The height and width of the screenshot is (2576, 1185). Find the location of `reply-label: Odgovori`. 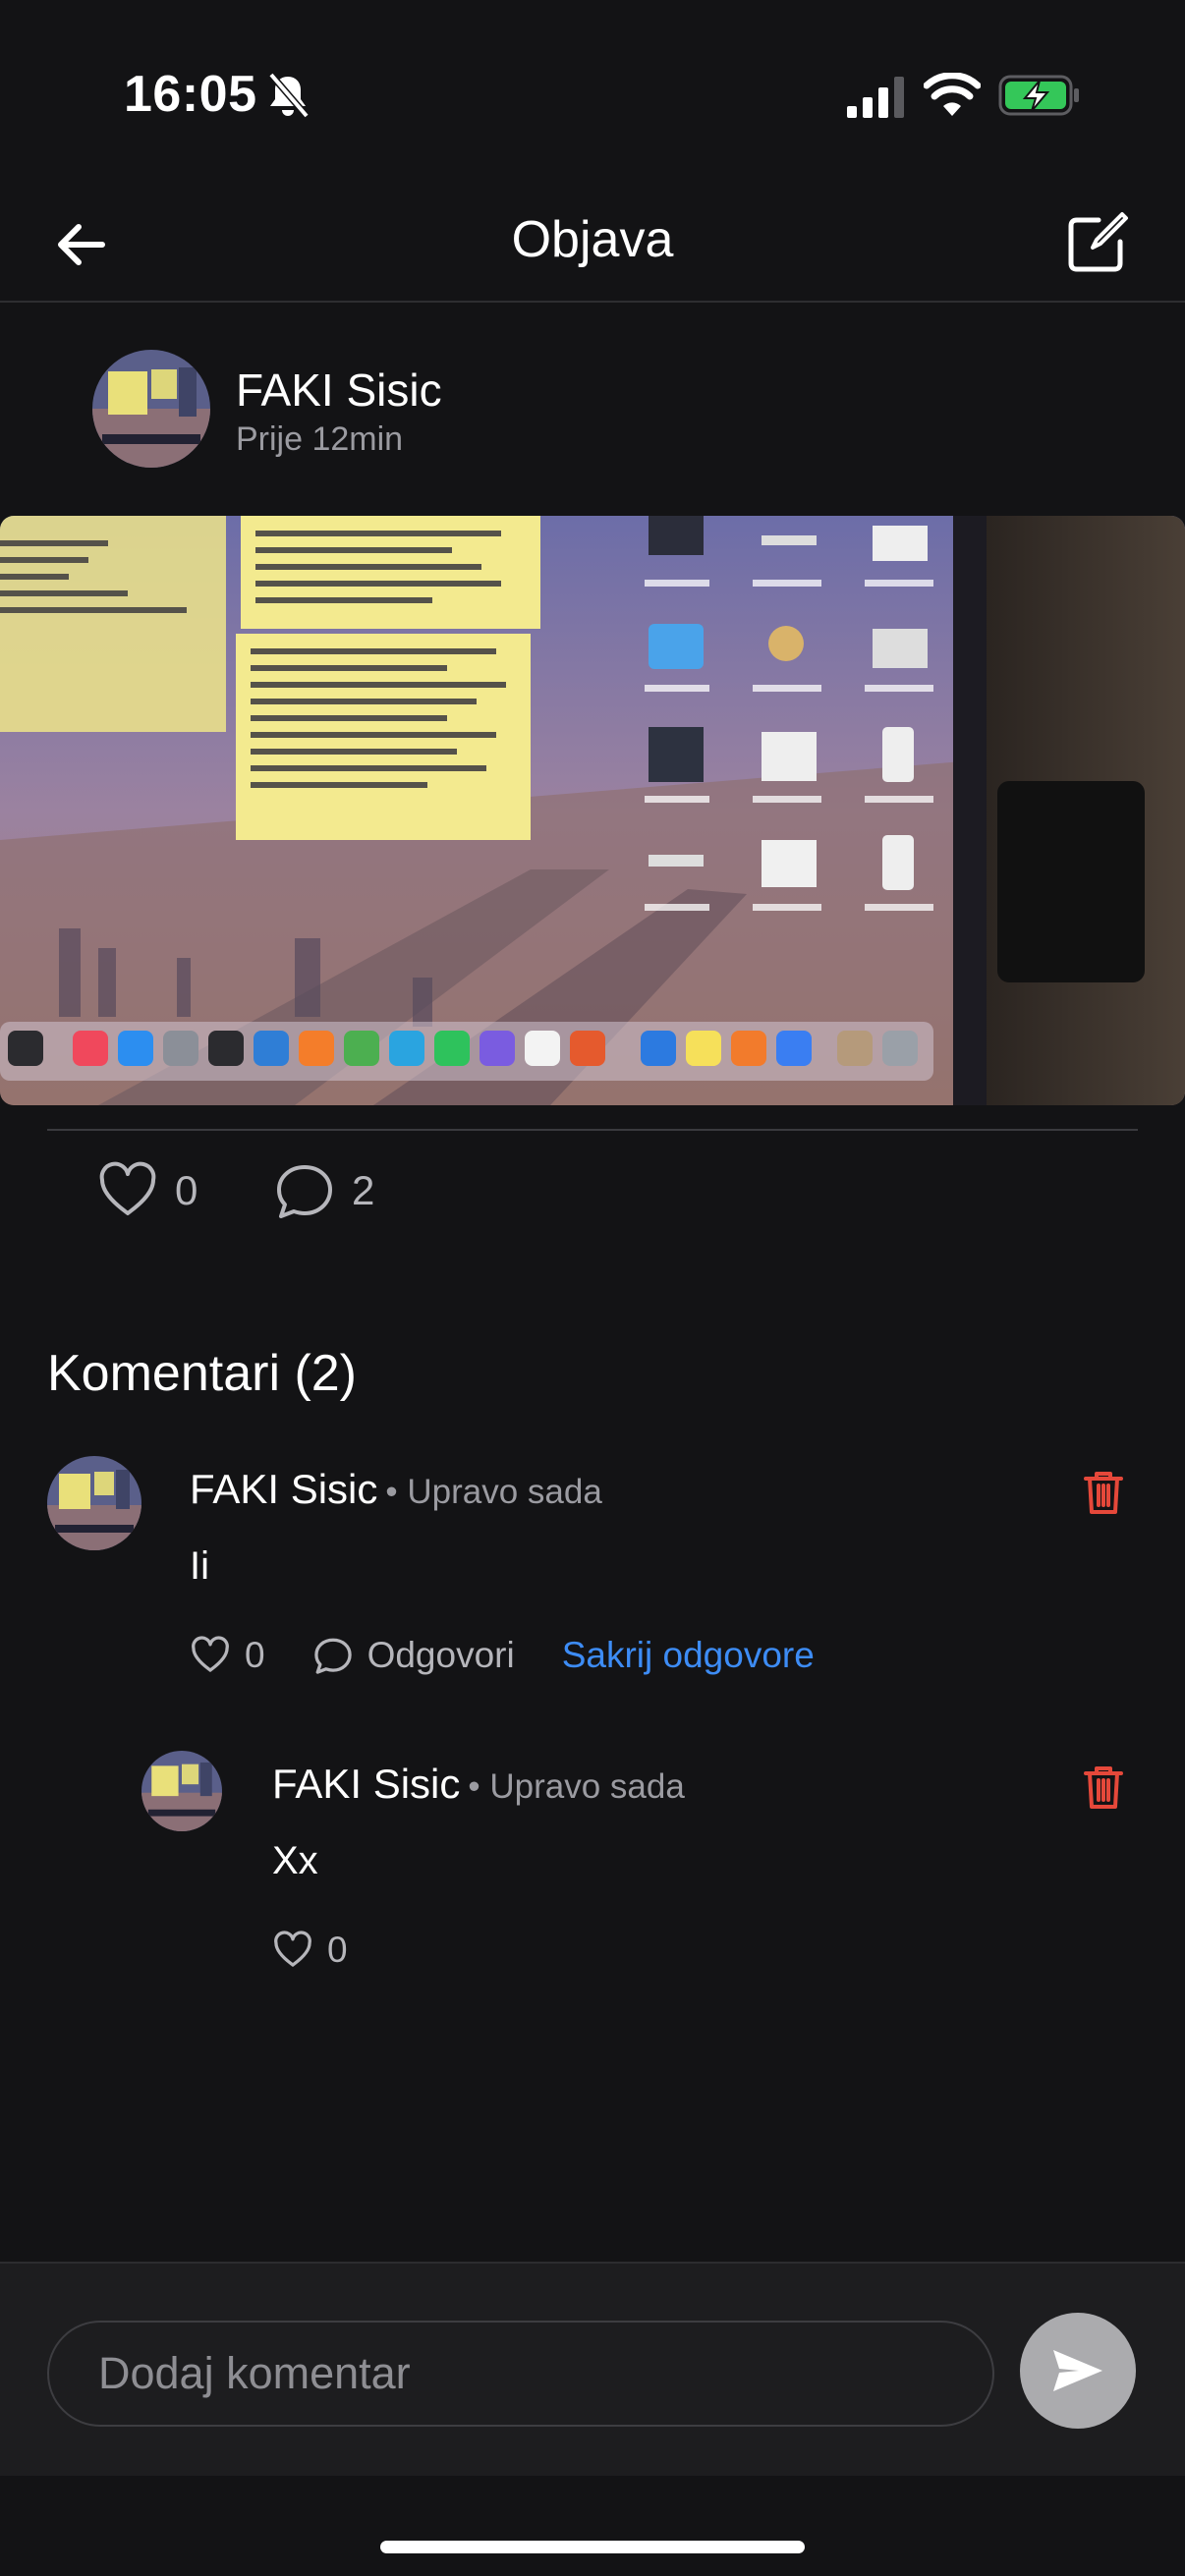

reply-label: Odgovori is located at coordinates (441, 1655).